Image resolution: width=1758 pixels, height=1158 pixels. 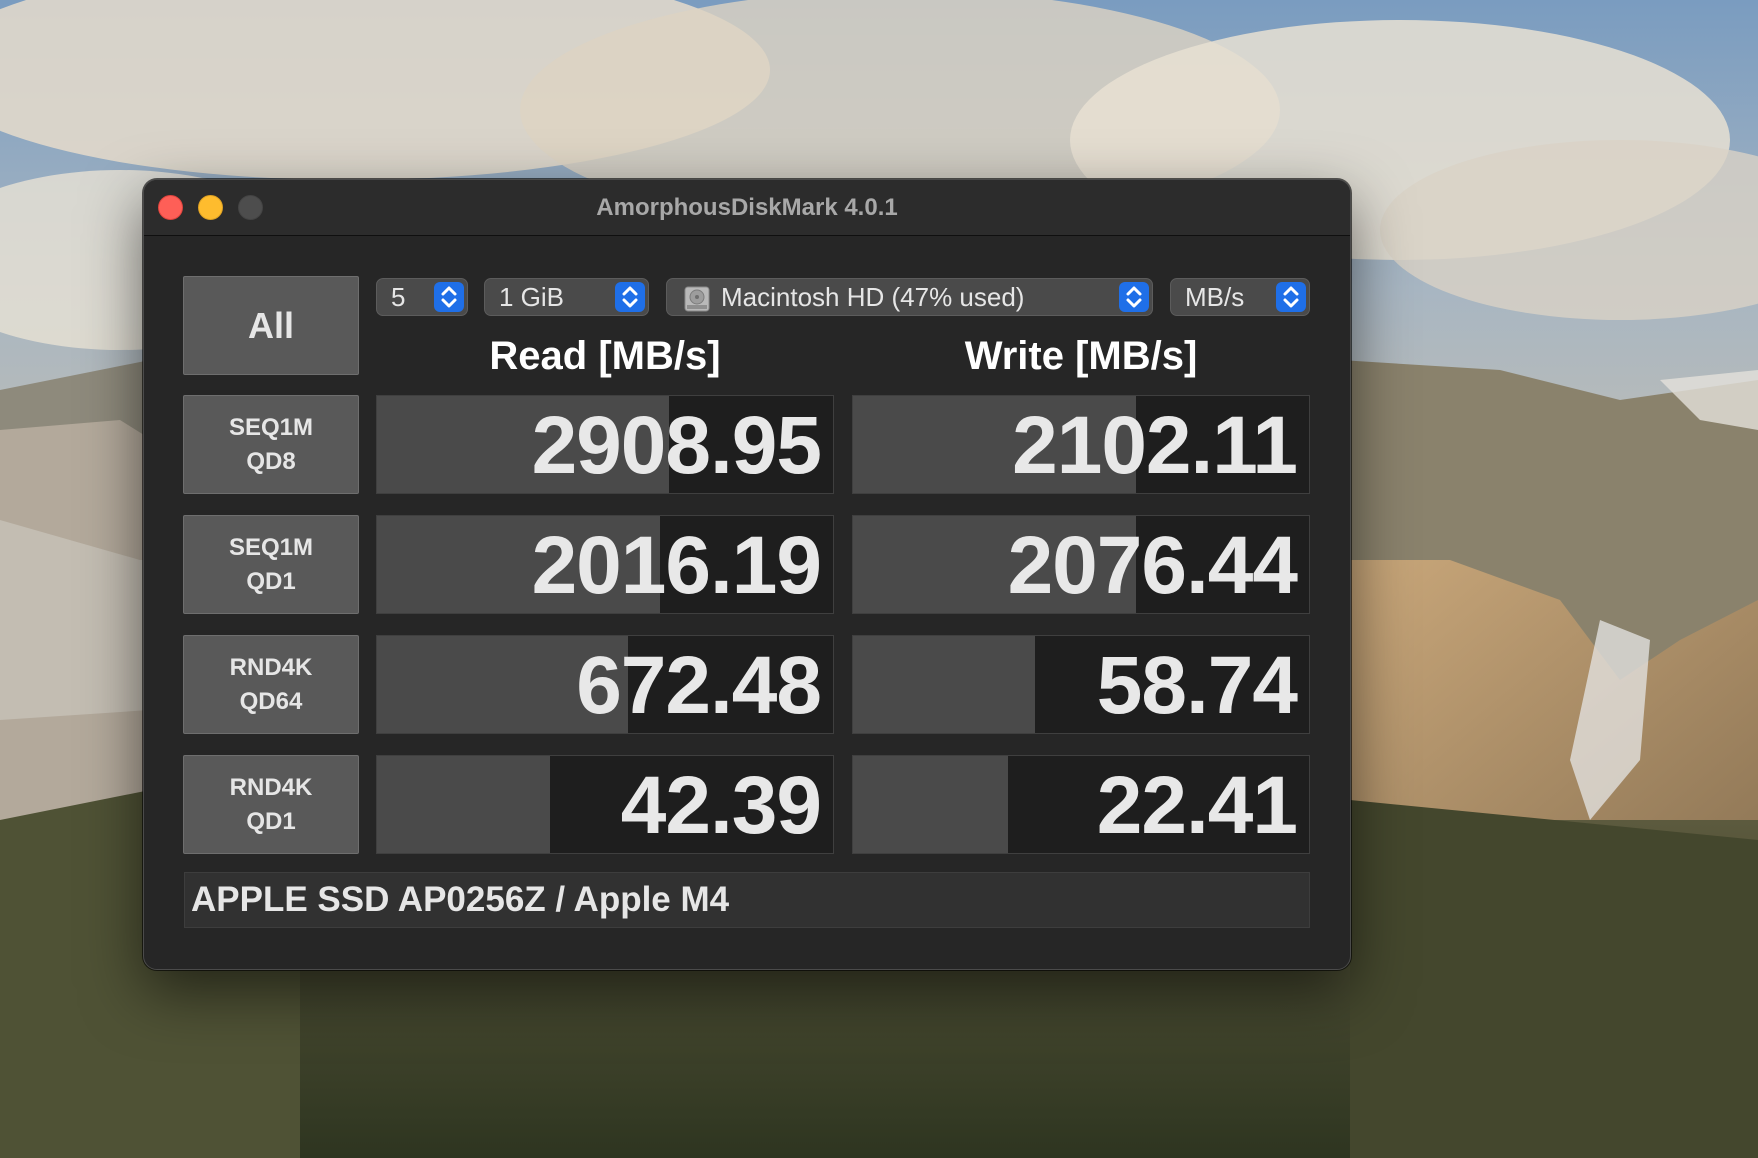 What do you see at coordinates (697, 303) in the screenshot?
I see `hard-drive-icon` at bounding box center [697, 303].